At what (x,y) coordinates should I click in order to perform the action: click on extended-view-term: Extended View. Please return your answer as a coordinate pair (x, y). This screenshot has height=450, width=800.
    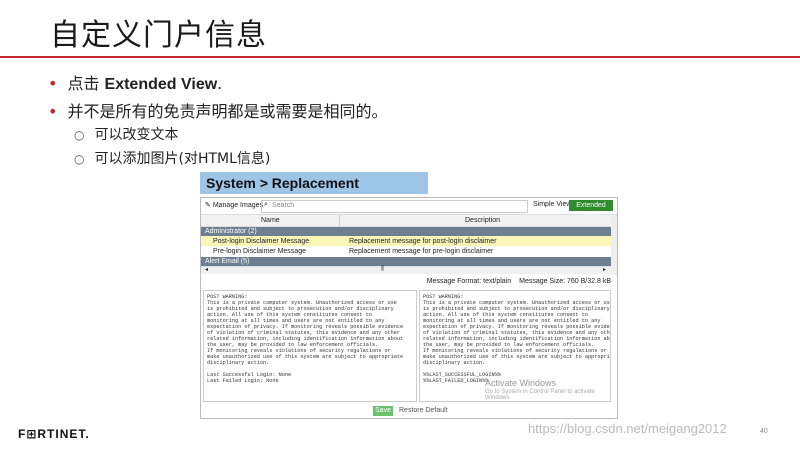
    Looking at the image, I should click on (161, 84).